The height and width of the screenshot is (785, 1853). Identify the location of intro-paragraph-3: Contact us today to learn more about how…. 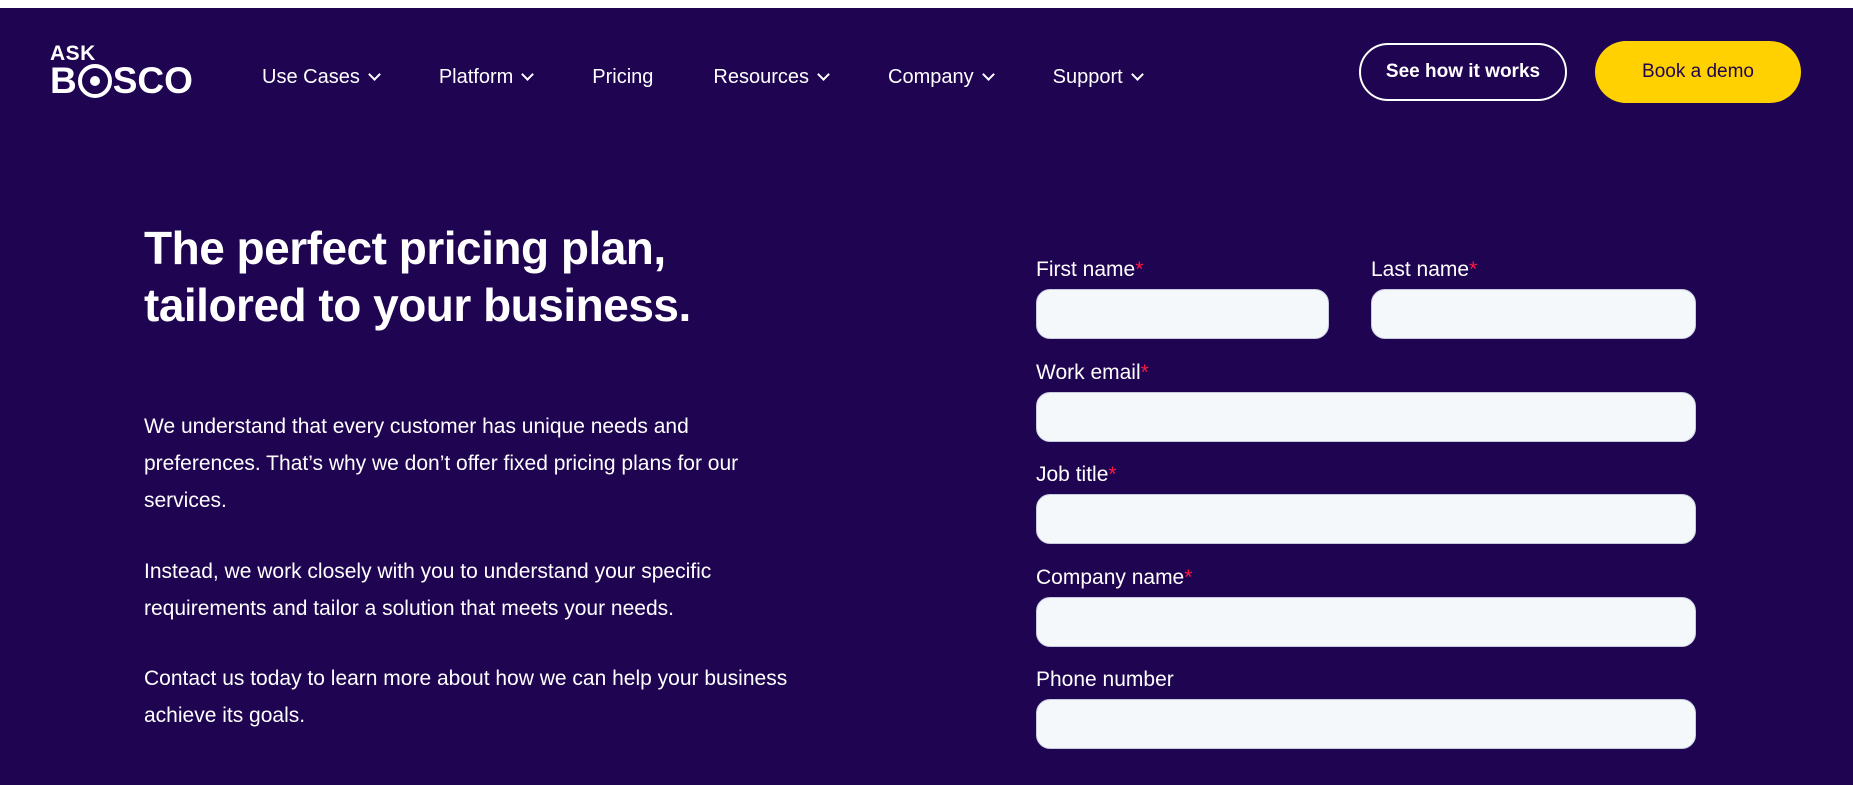
(466, 697).